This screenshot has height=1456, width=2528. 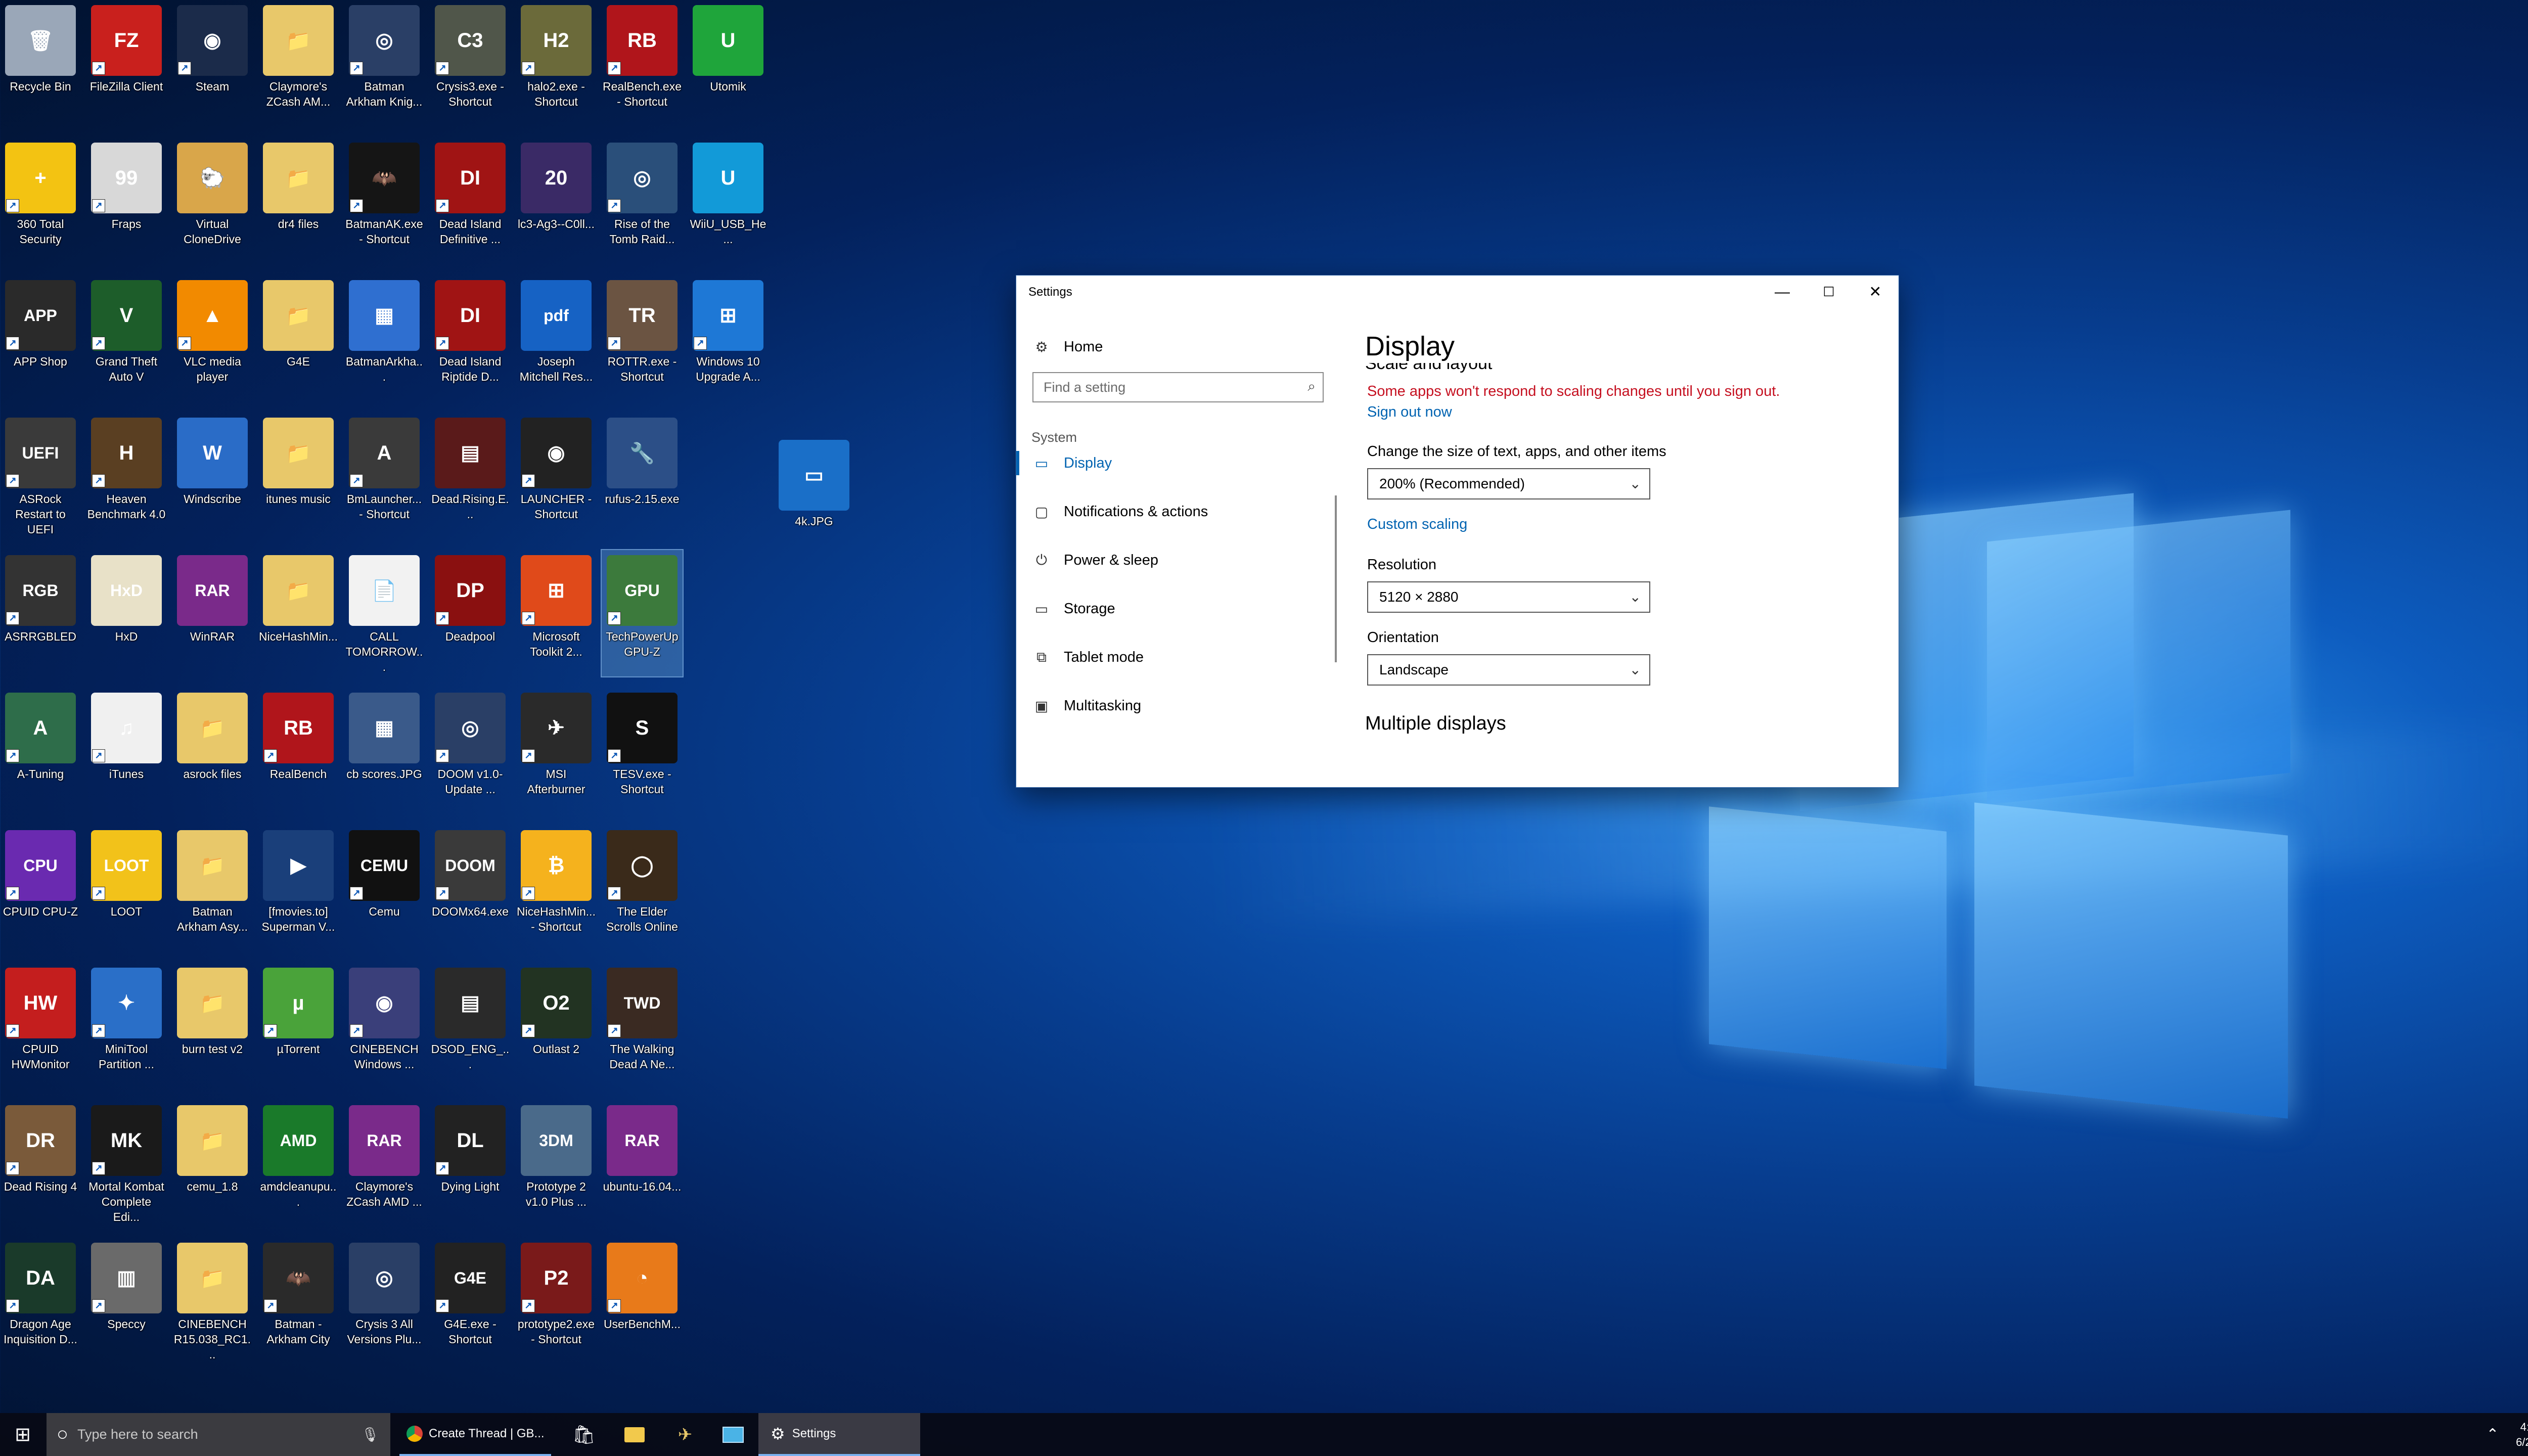 I want to click on desktop-icon: 🦇 ↗ BatmanAK.exe - Shortcut, so click(x=385, y=201).